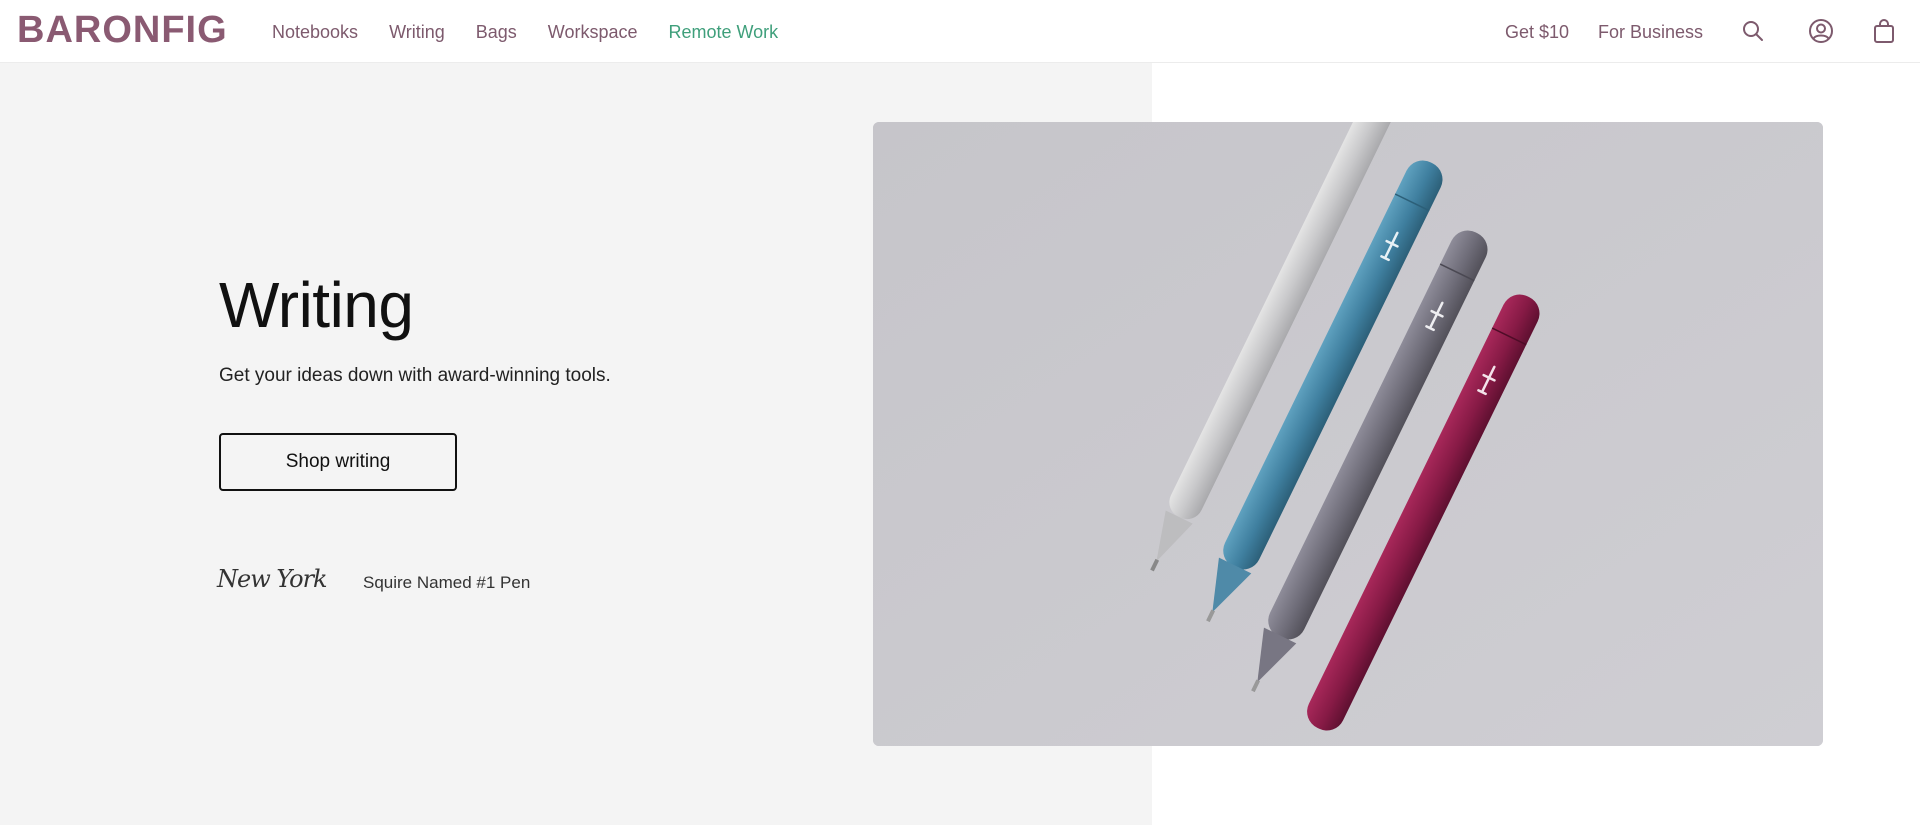 The width and height of the screenshot is (1920, 825). Describe the element at coordinates (1821, 31) in the screenshot. I see `account-icon` at that location.